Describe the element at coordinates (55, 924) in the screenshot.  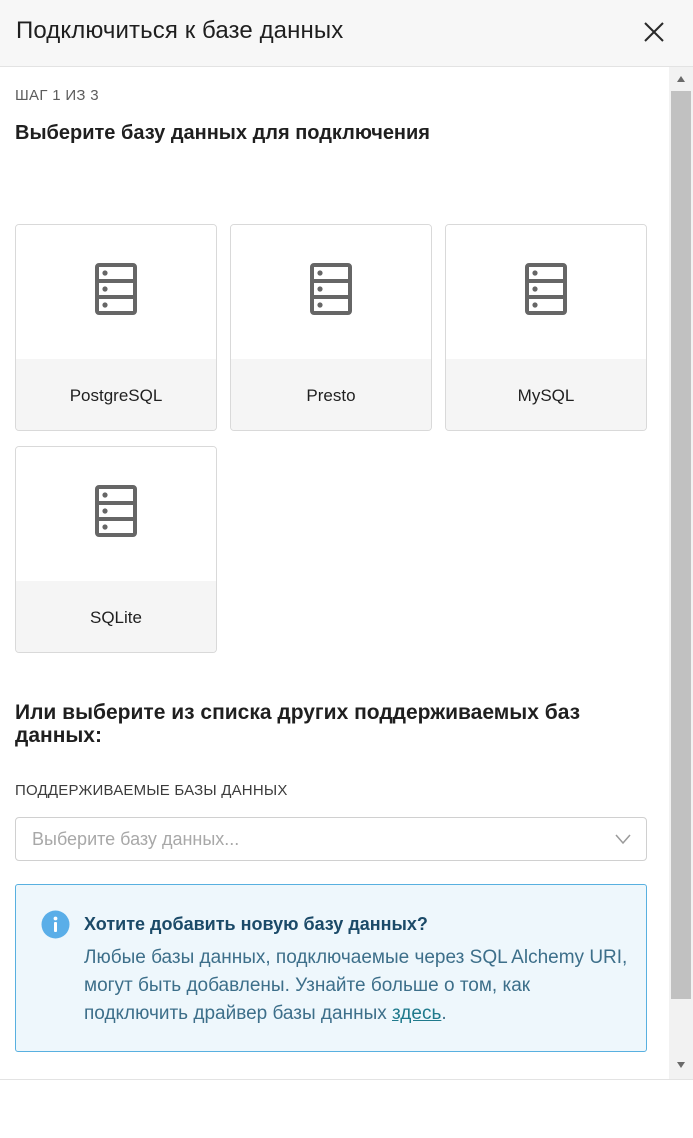
I see `info-icon` at that location.